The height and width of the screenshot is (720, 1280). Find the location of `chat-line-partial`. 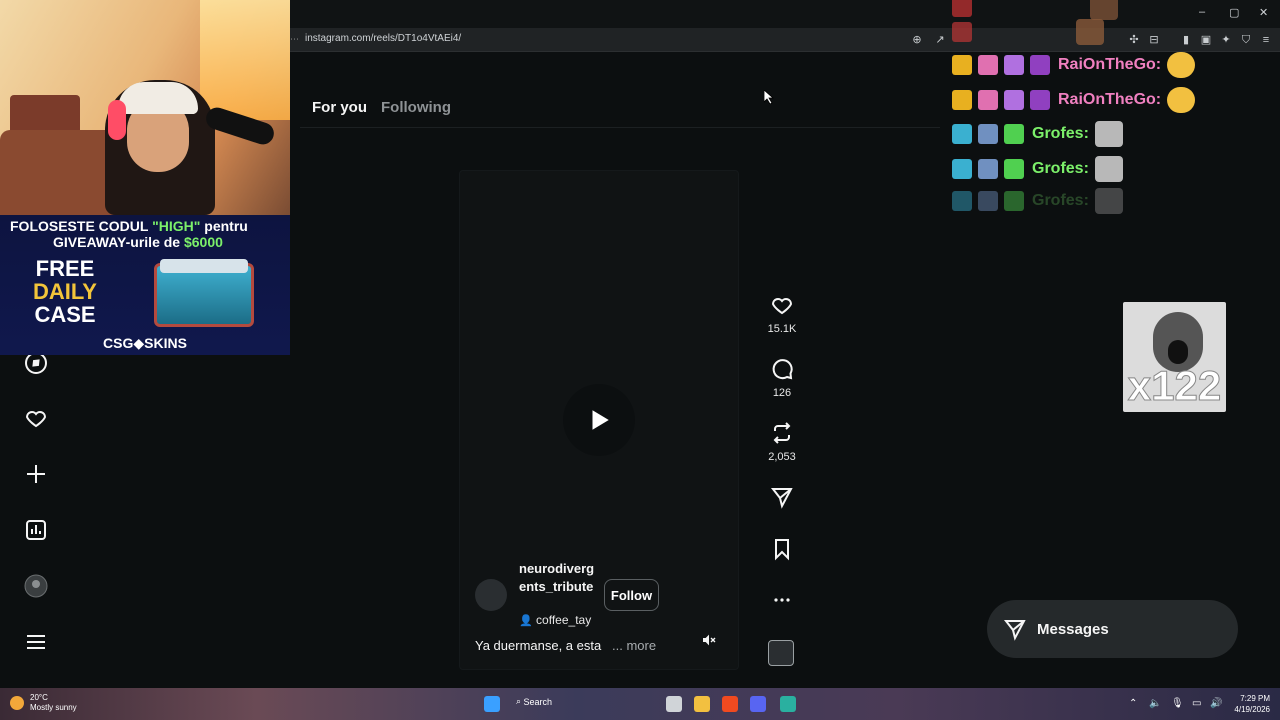

chat-line-partial is located at coordinates (1035, 10).